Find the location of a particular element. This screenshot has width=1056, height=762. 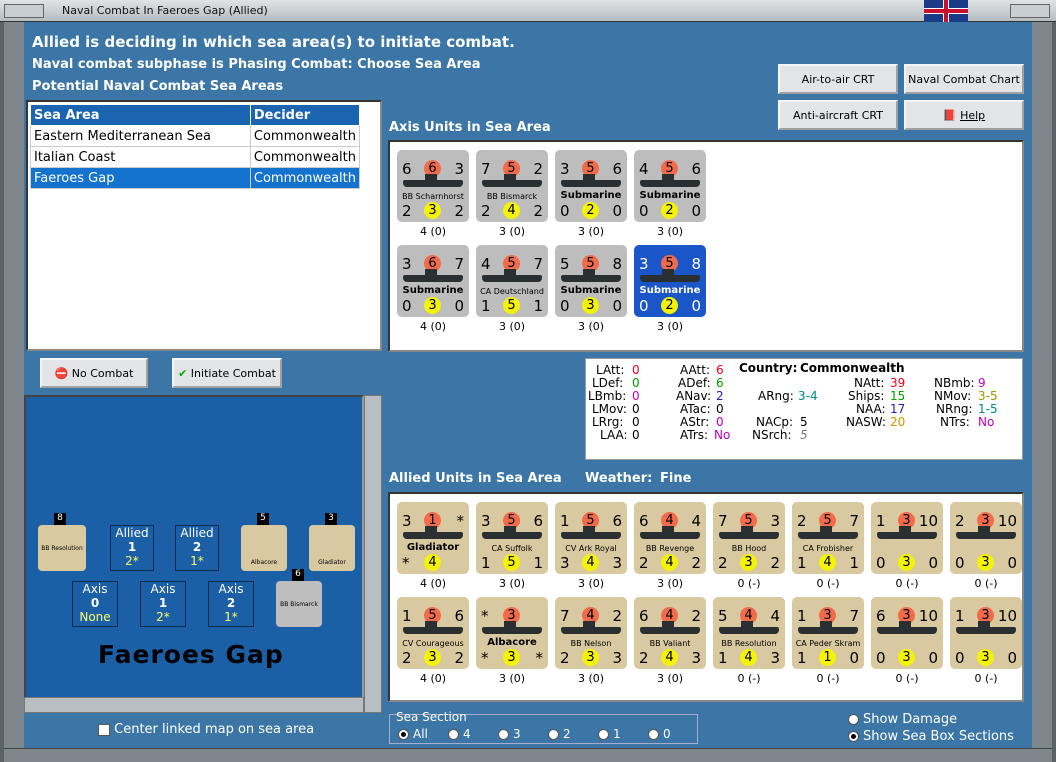

center-map-option: Center linked map on sea area is located at coordinates (206, 729).